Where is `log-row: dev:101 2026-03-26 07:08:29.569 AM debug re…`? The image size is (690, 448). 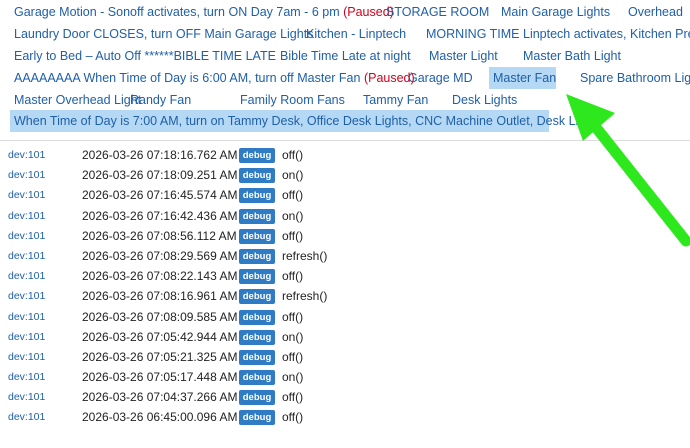
log-row: dev:101 2026-03-26 07:08:29.569 AM debug re… is located at coordinates (345, 257).